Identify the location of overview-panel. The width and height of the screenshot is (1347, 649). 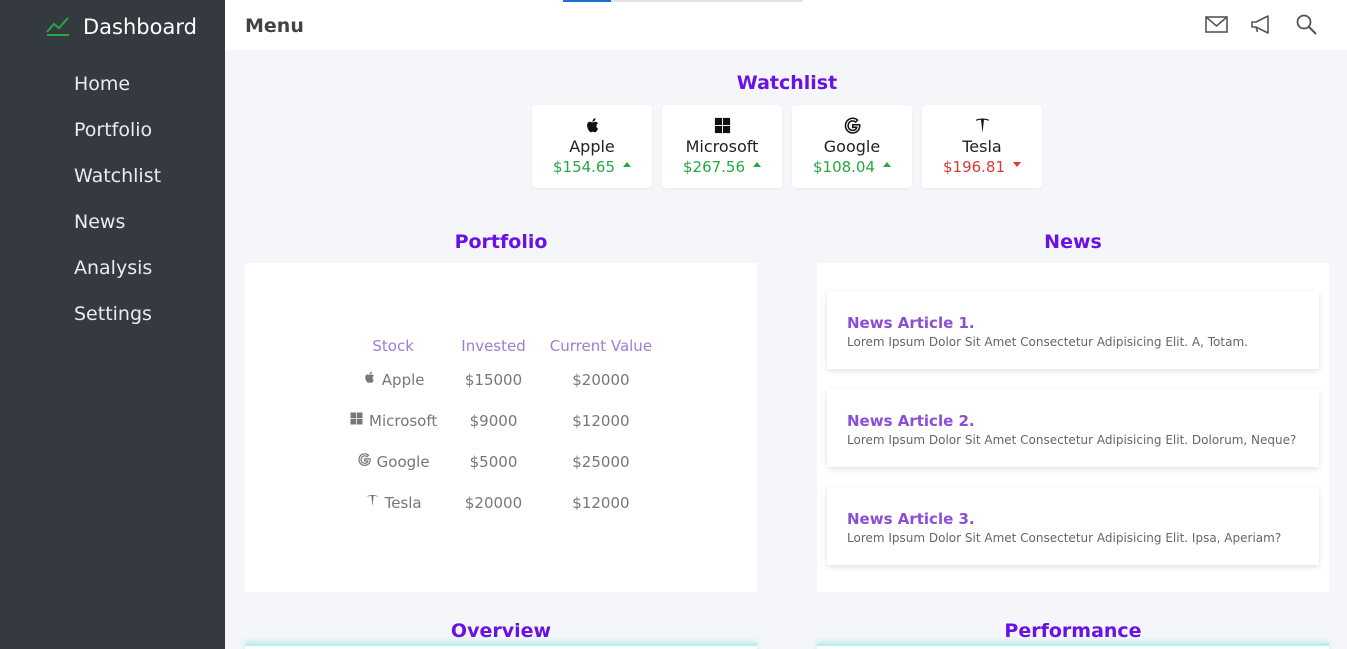
(501, 646).